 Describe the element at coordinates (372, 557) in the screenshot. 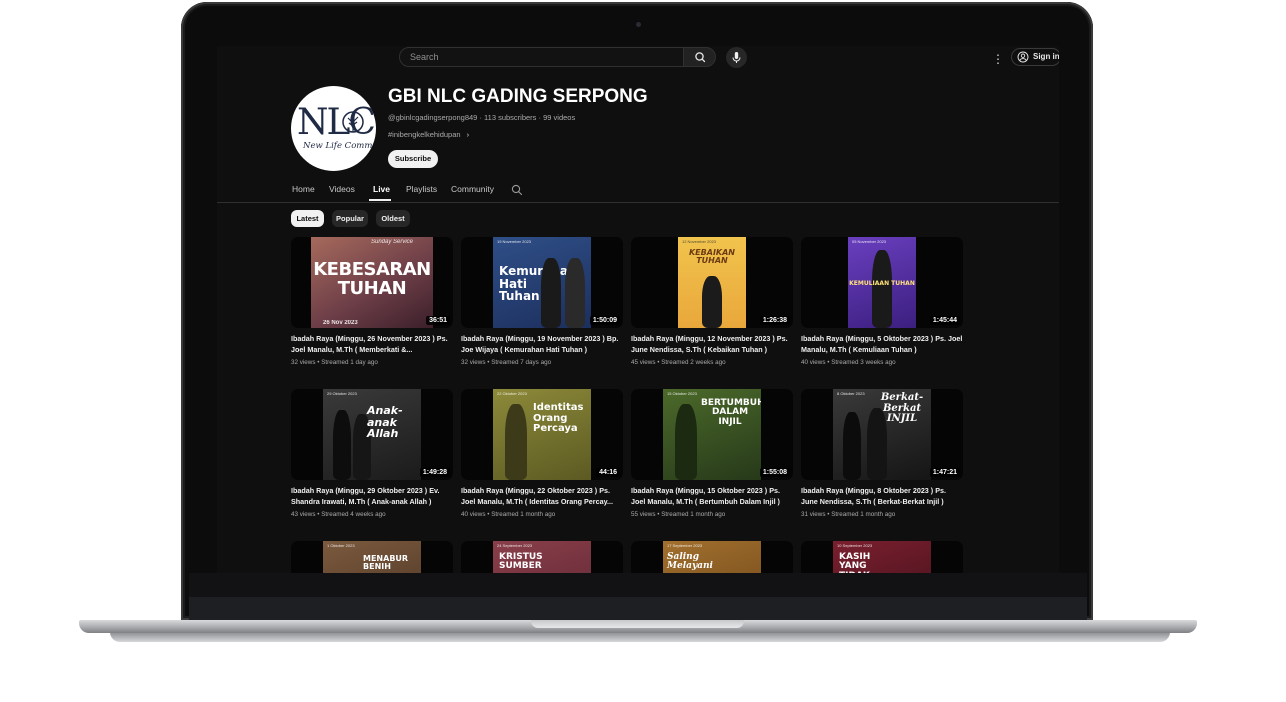

I see `video-thumbnail: 1 Oktober 2023 MENABUR BENIH` at that location.